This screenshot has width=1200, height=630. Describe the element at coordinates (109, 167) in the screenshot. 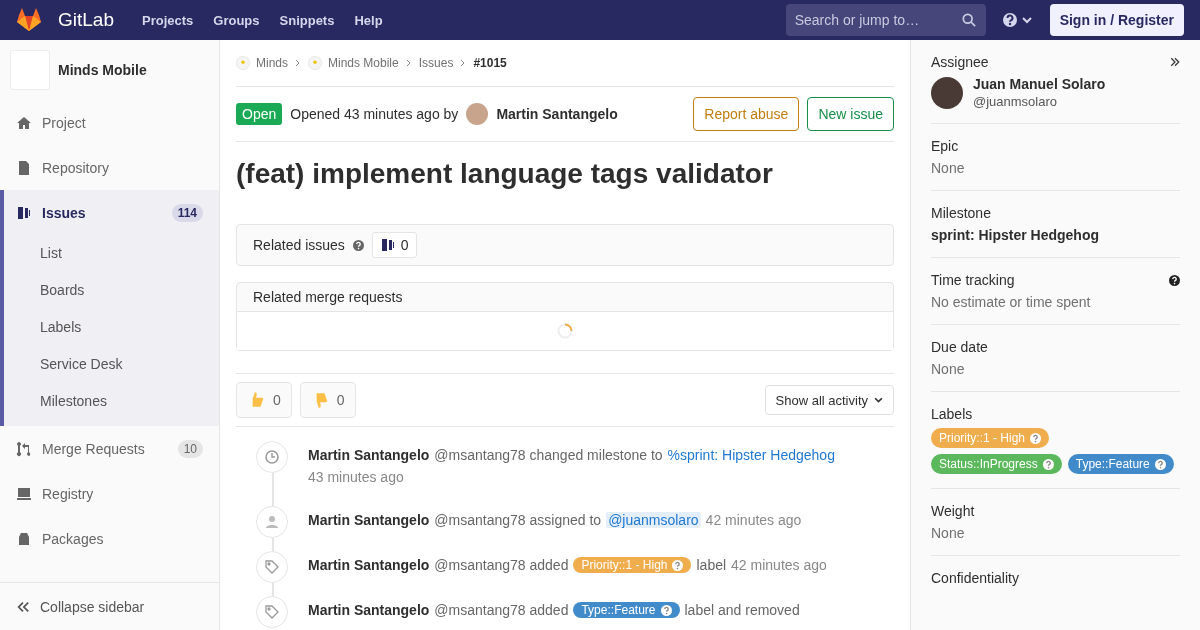

I see `sidebar-item: Repository` at that location.